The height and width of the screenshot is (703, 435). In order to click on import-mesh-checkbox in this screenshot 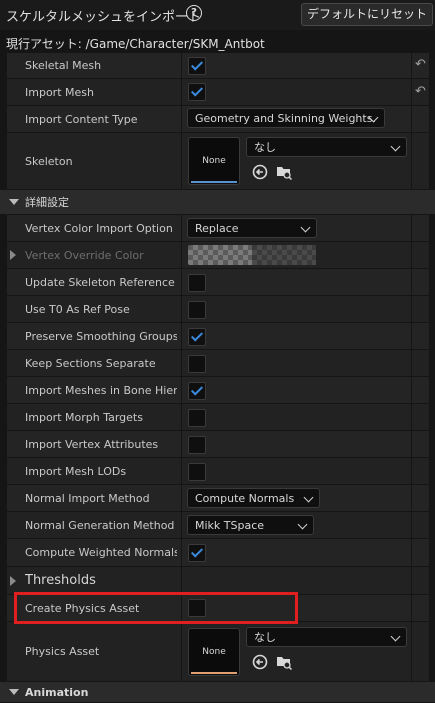, I will do `click(197, 92)`.